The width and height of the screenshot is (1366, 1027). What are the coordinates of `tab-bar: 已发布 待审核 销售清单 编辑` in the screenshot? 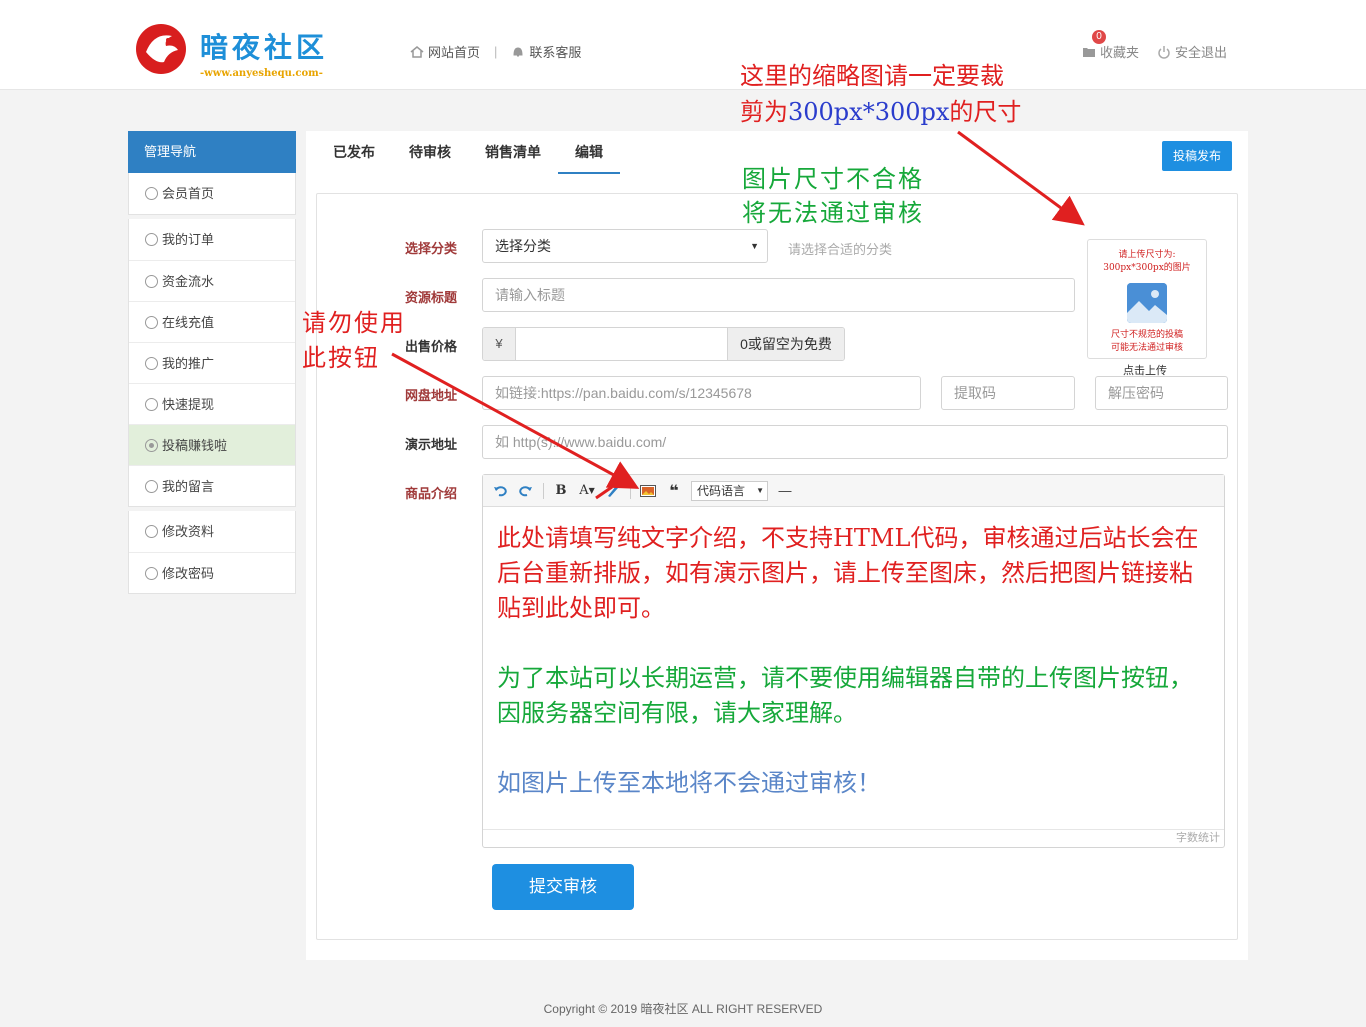 It's located at (468, 153).